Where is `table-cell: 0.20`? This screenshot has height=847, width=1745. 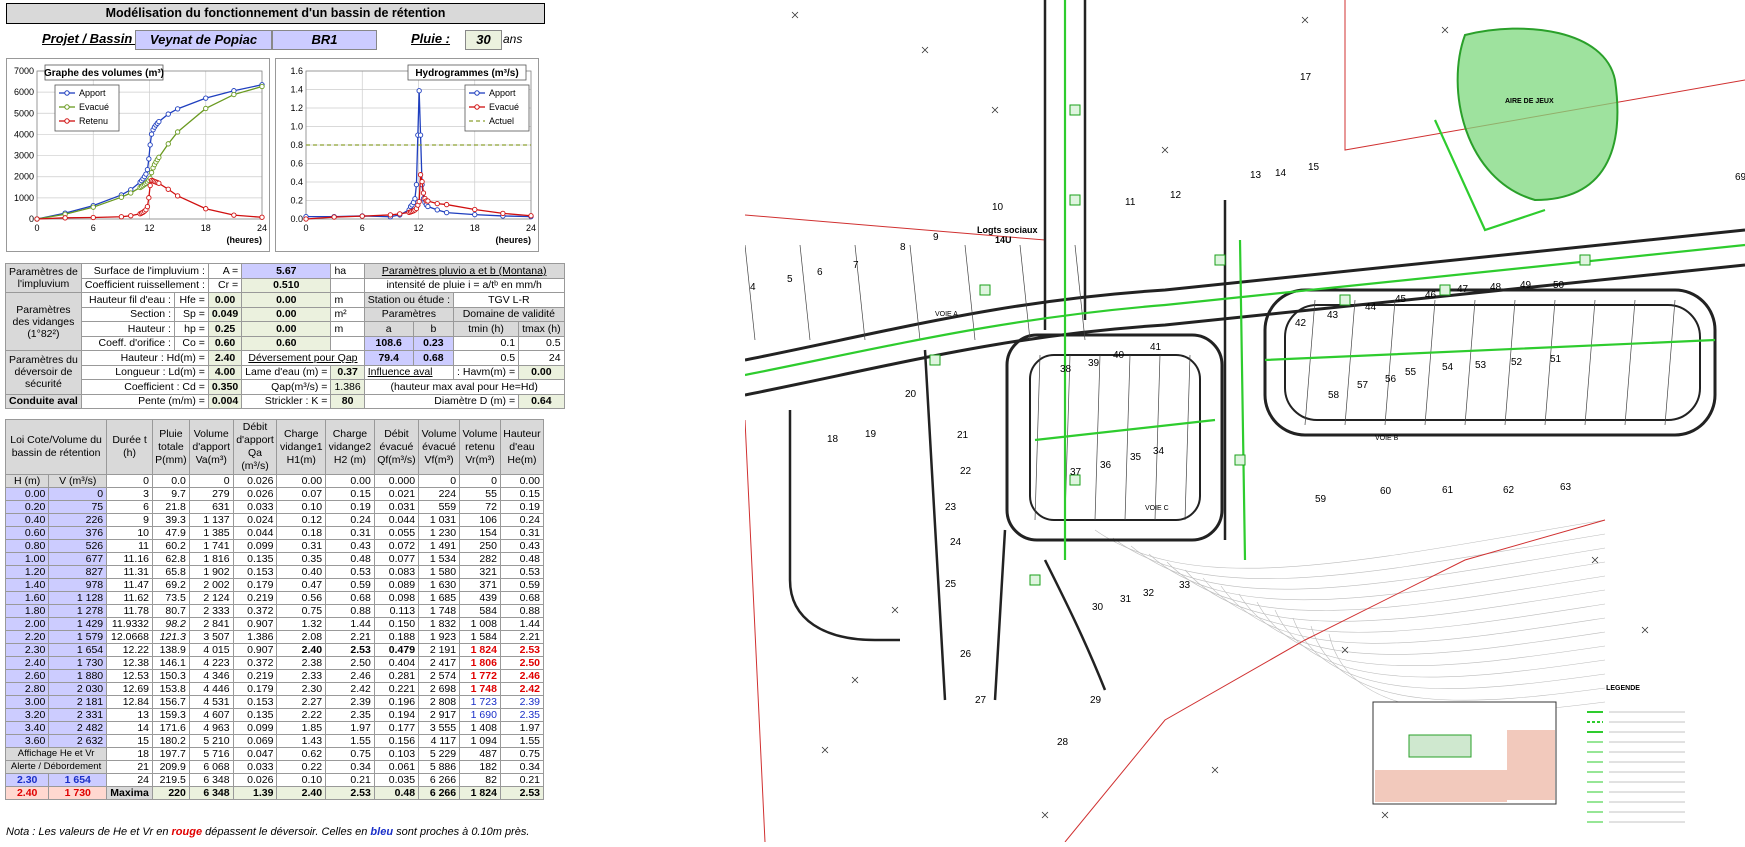
table-cell: 0.20 is located at coordinates (27, 507).